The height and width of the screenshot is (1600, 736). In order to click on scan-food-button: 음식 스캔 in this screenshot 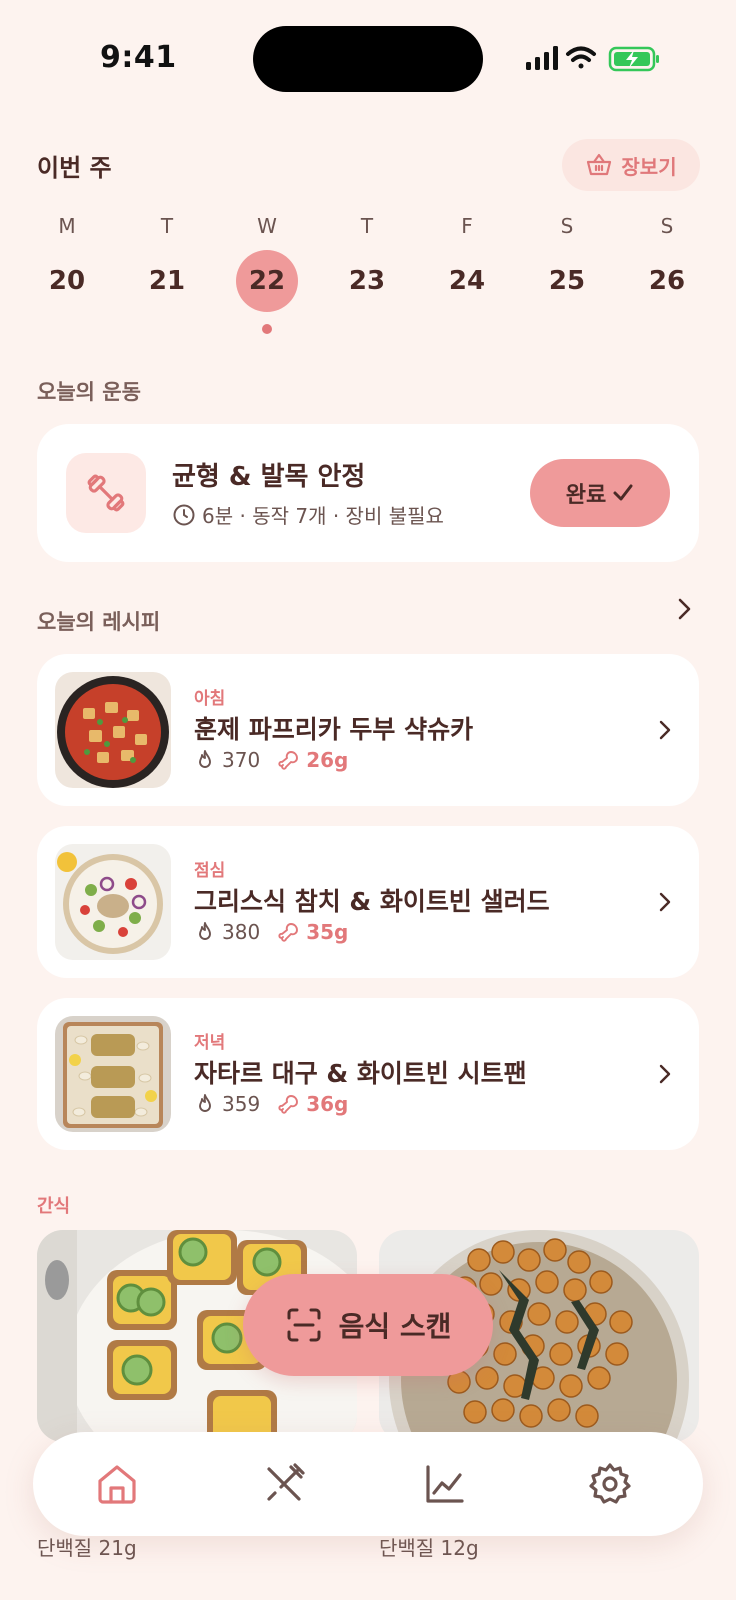, I will do `click(368, 1325)`.